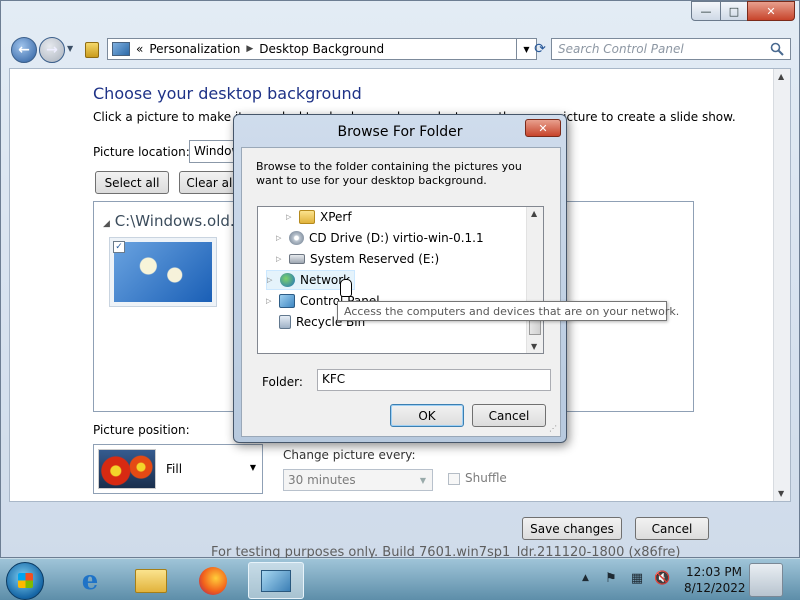 This screenshot has height=600, width=800. Describe the element at coordinates (434, 380) in the screenshot. I see `folder-input: KFC` at that location.